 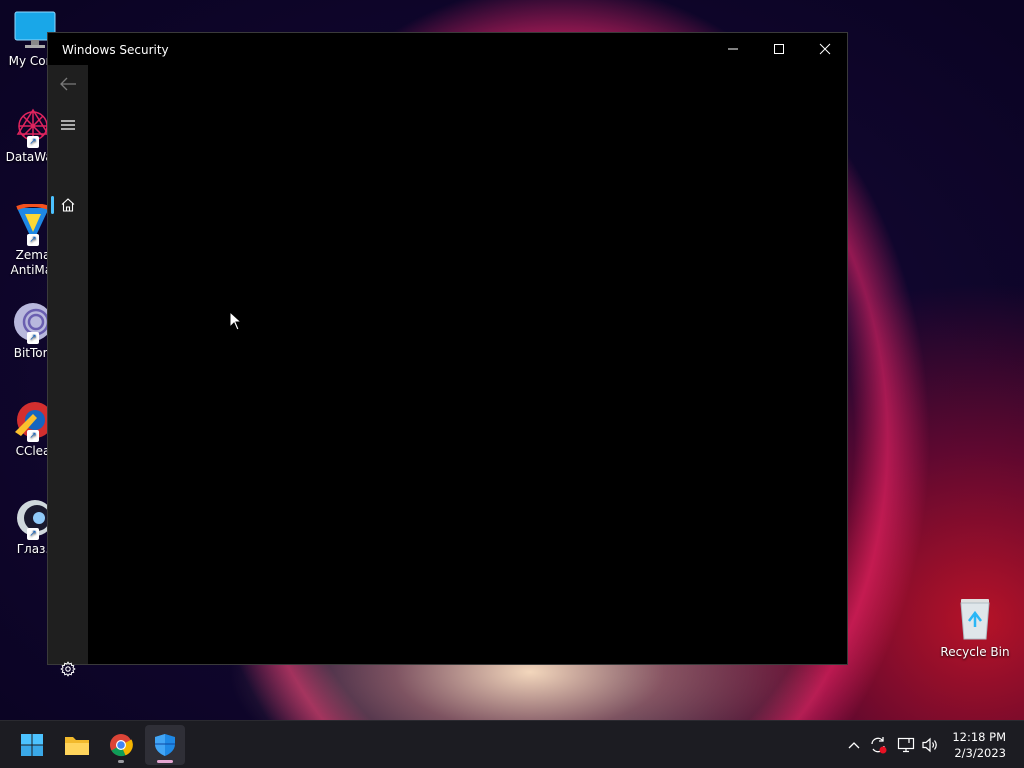 I want to click on volume-icon, so click(x=929, y=745).